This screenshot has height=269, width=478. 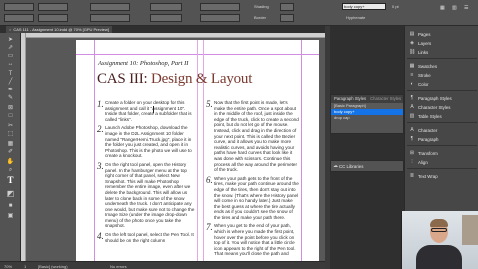 What do you see at coordinates (10, 29) in the screenshot?
I see `close-tab-icon: ×` at bounding box center [10, 29].